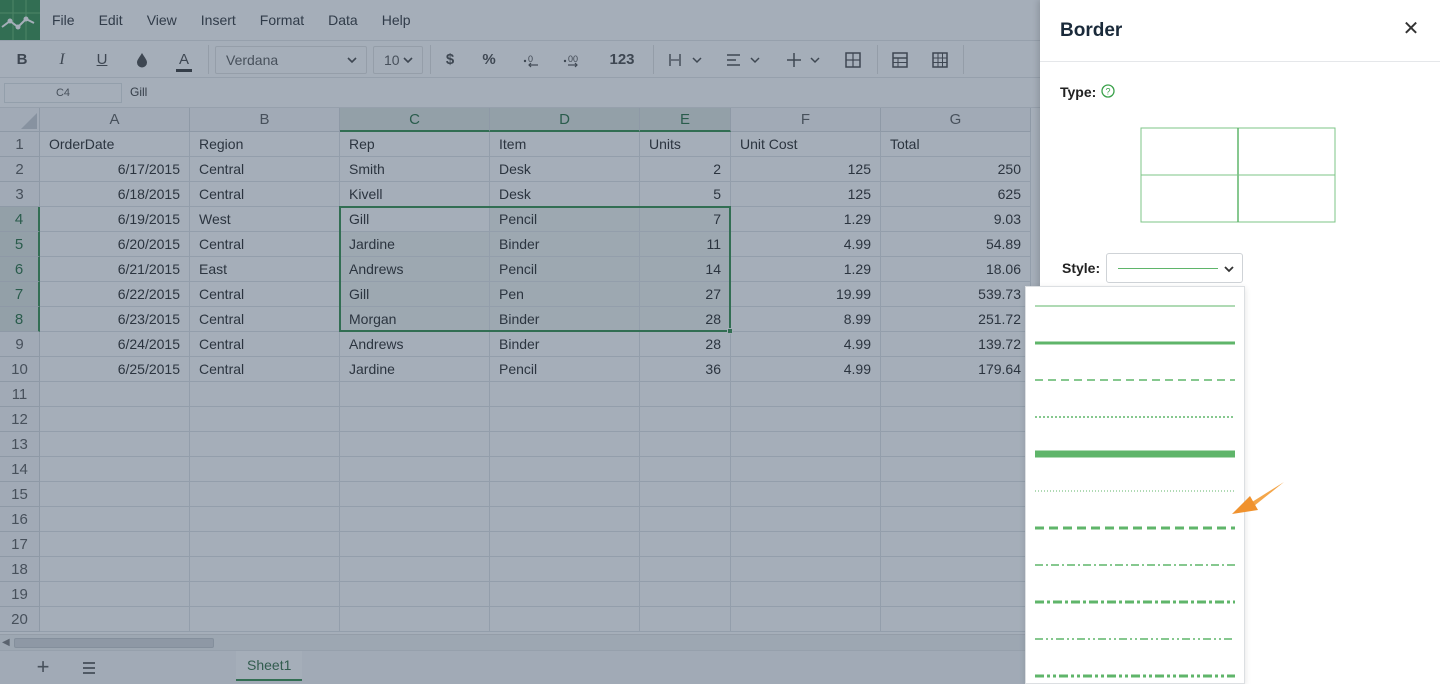 The width and height of the screenshot is (1440, 684). I want to click on help-icon: ?, so click(1109, 92).